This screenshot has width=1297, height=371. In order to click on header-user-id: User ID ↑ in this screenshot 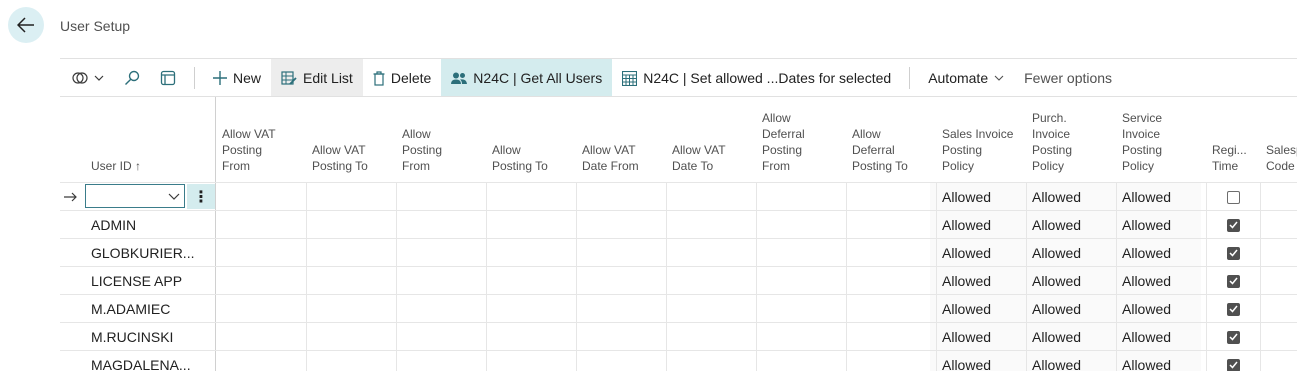, I will do `click(116, 166)`.